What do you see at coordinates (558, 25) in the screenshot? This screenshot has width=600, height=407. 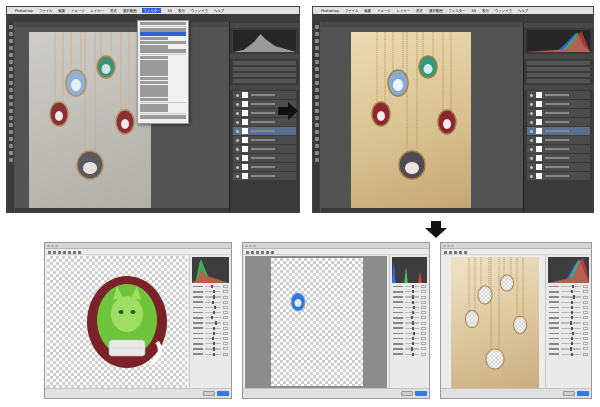 I see `histogram-panel-tab` at bounding box center [558, 25].